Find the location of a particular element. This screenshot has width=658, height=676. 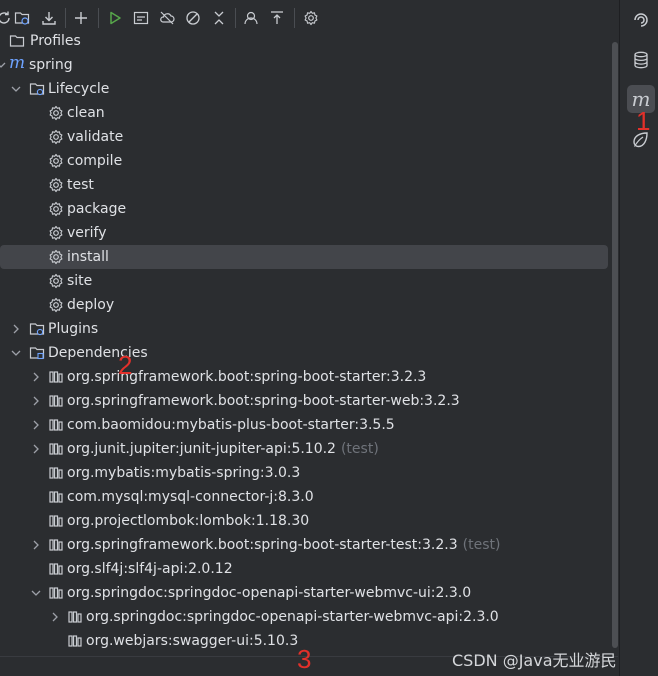

dependency-label: org.projectlombok:lombok:1.18.30 is located at coordinates (188, 521).